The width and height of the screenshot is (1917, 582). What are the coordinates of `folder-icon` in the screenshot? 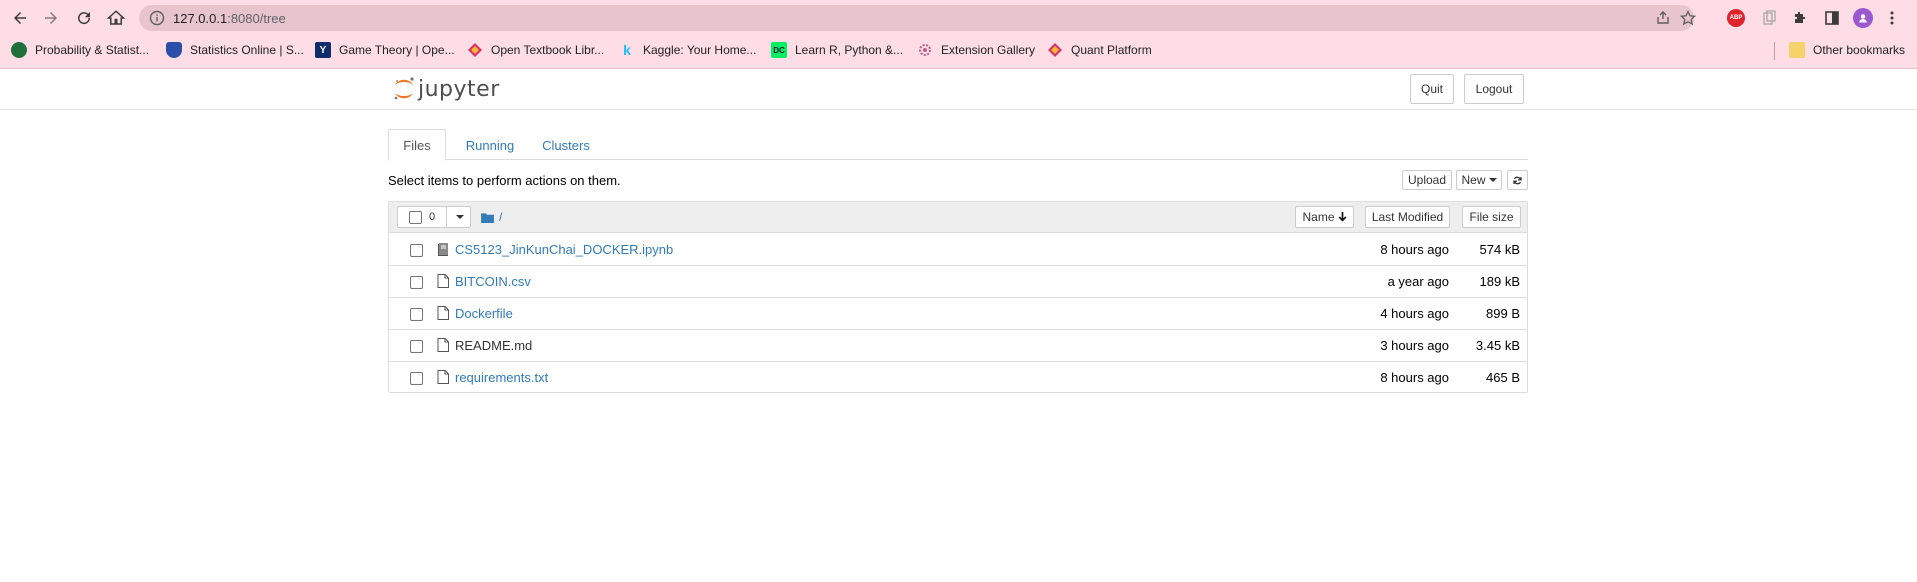 It's located at (487, 217).